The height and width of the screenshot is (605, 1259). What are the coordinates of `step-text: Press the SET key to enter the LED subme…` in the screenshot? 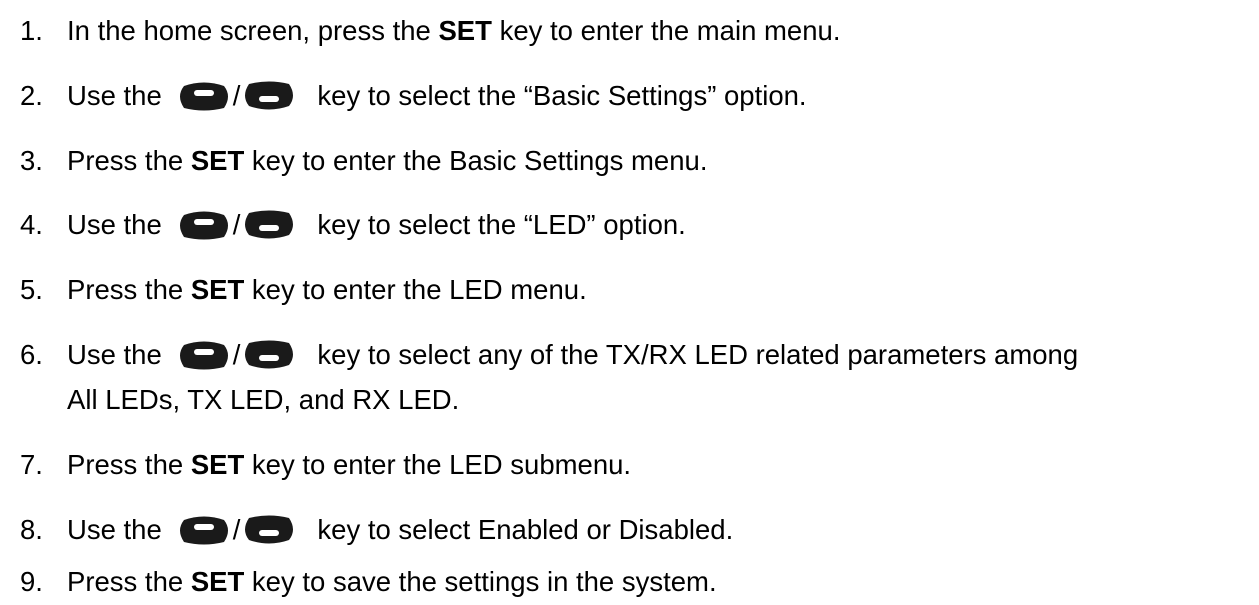 It's located at (349, 465).